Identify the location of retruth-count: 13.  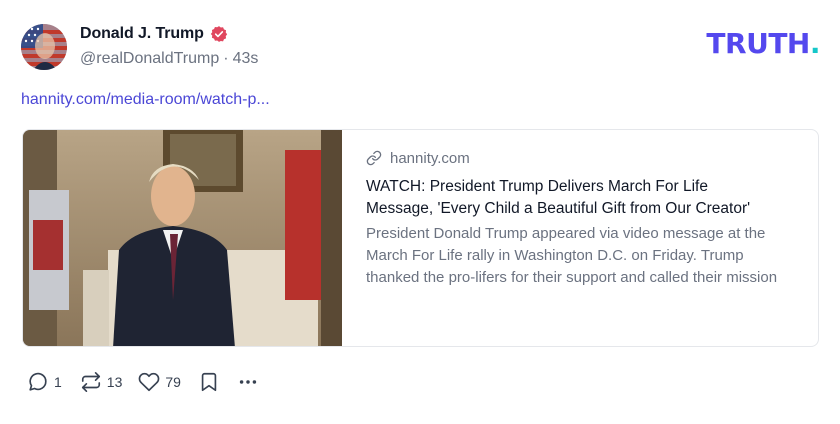
(114, 382).